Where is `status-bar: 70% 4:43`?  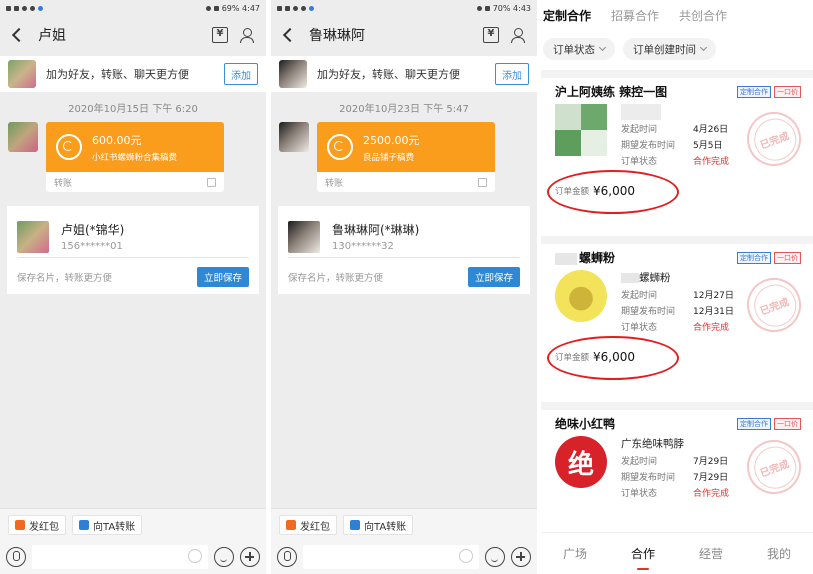
status-bar: 70% 4:43 is located at coordinates (404, 8).